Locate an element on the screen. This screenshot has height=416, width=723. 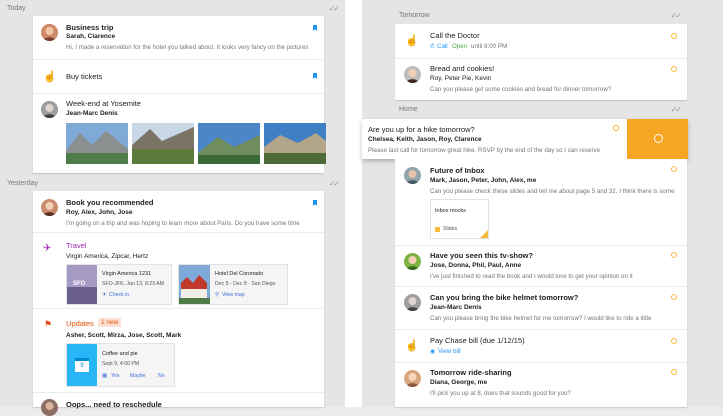
list-item-buy-tickets: ☝ Buy tickets is located at coordinates (178, 77).